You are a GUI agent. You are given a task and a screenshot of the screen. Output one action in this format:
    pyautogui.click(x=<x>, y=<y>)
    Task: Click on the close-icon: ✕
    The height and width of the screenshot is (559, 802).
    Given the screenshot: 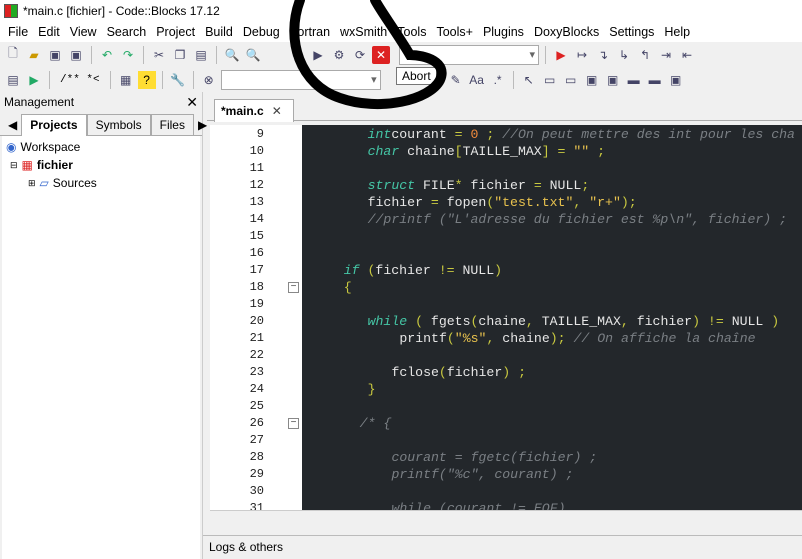 What is the action you would take?
    pyautogui.click(x=192, y=102)
    